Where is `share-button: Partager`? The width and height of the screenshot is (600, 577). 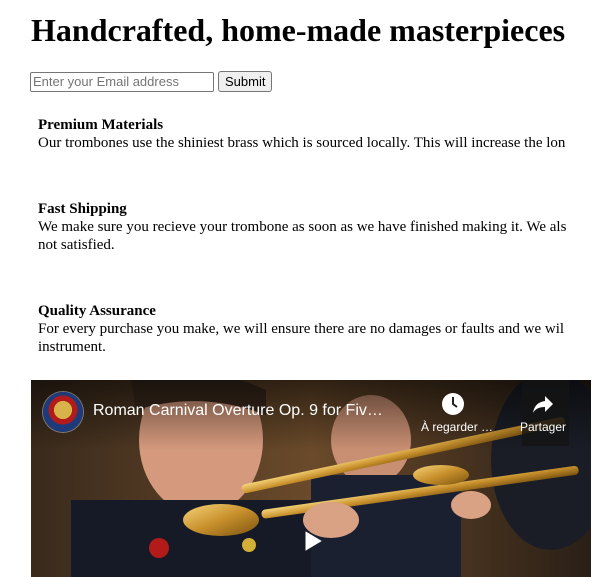 share-button: Partager is located at coordinates (543, 409).